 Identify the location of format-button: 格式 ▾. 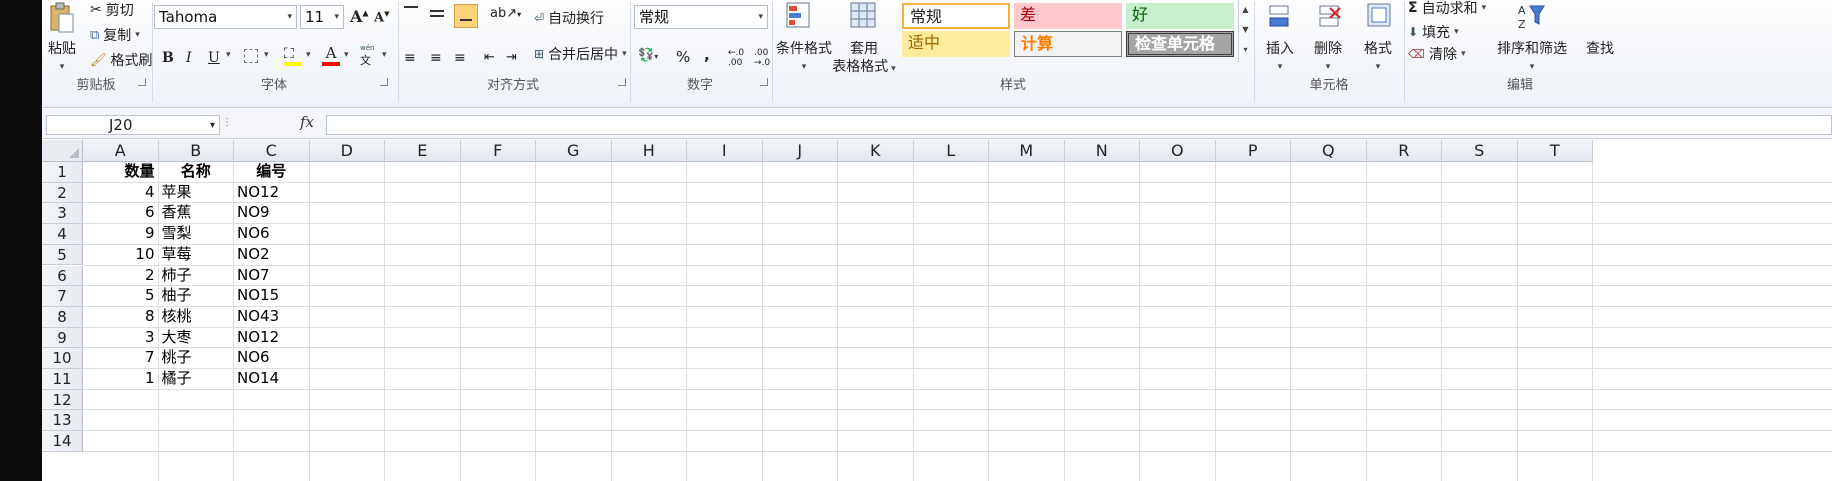
(1378, 58).